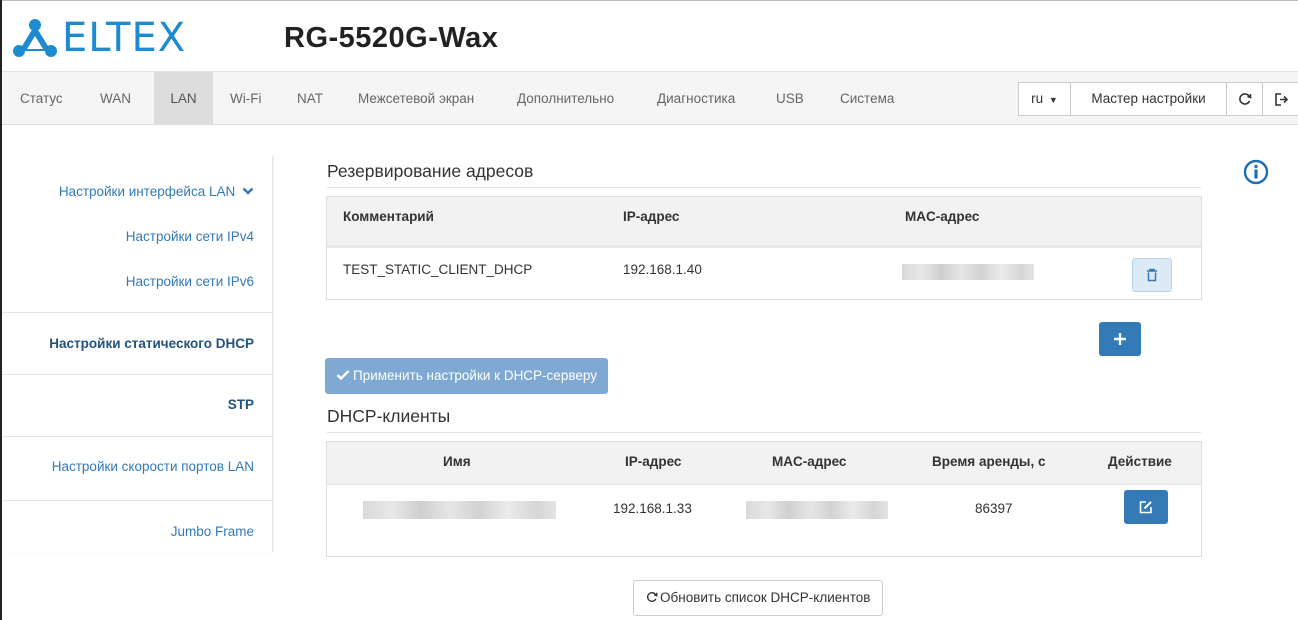  Describe the element at coordinates (764, 432) in the screenshot. I see `dhcp-clients-title-underline` at that location.